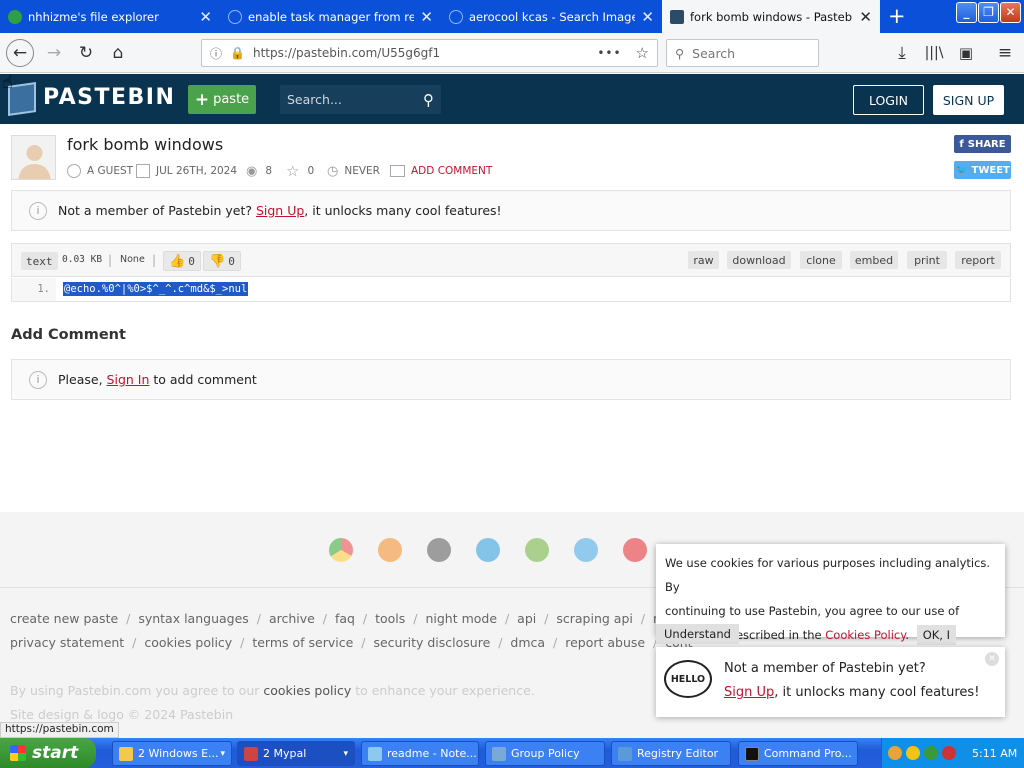 Image resolution: width=1024 pixels, height=768 pixels. What do you see at coordinates (110, 171) in the screenshot?
I see `paste-author: A GUEST` at bounding box center [110, 171].